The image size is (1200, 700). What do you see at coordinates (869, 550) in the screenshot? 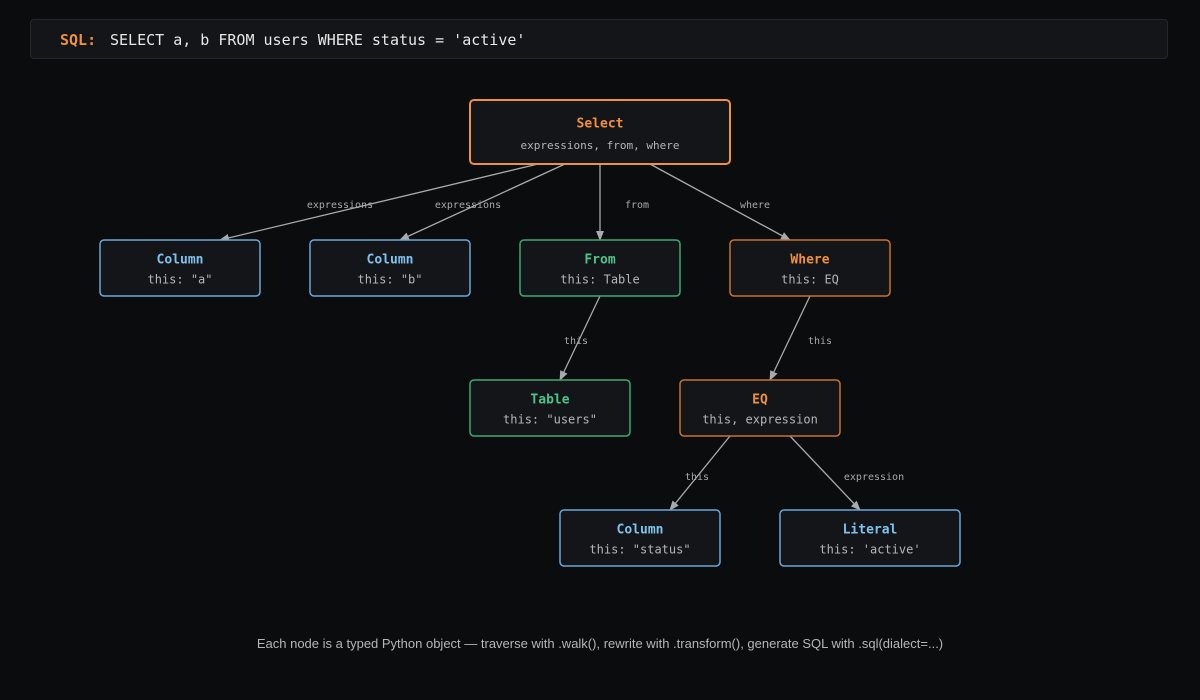
I see `node-subtitle: this: 'active'` at bounding box center [869, 550].